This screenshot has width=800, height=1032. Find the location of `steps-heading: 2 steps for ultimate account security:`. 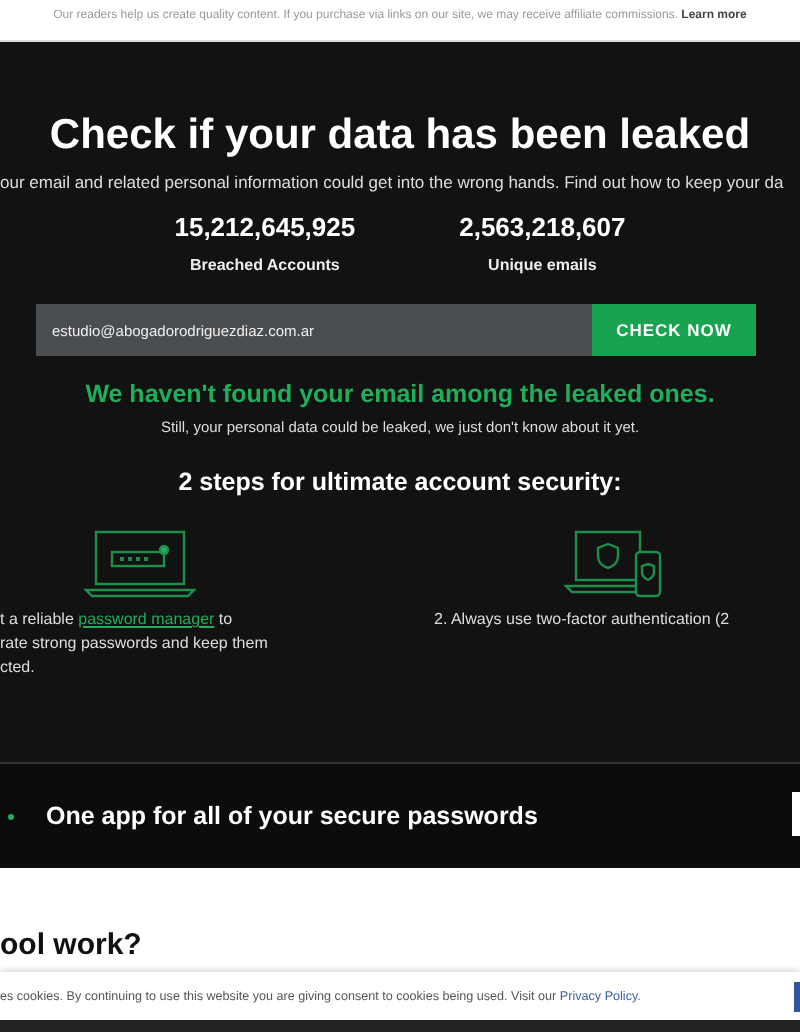

steps-heading: 2 steps for ultimate account security: is located at coordinates (400, 482).